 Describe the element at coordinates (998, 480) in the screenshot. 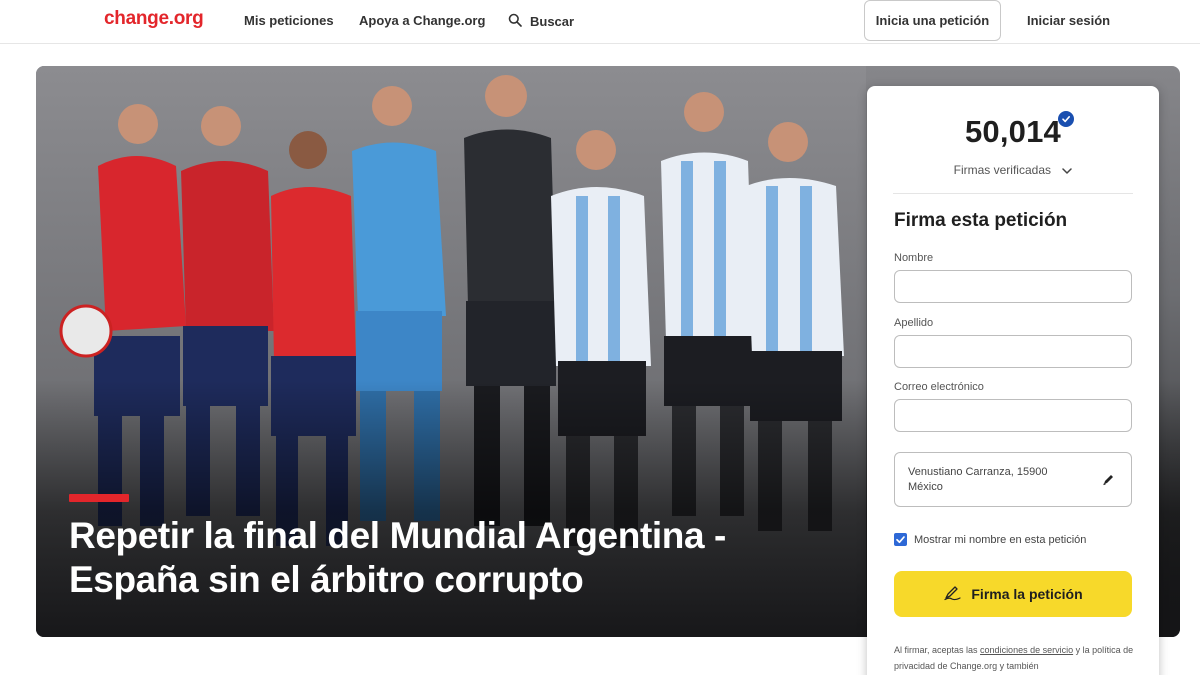

I see `location-text: Venustiano Carranza, 15900 México` at that location.